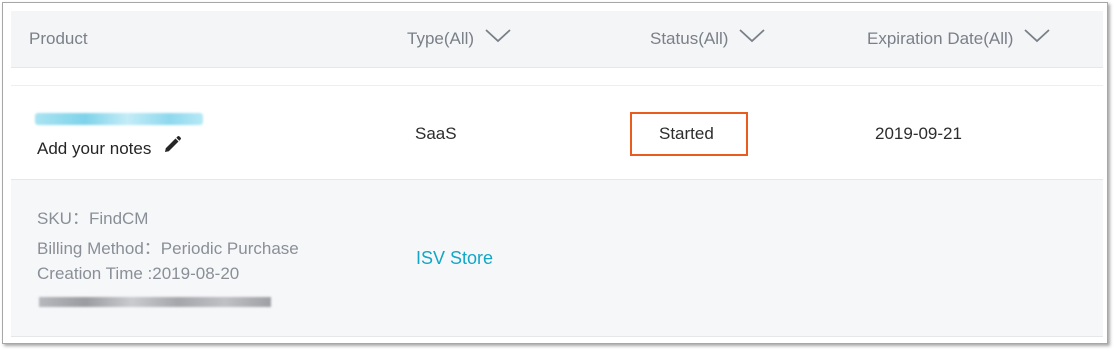 The height and width of the screenshot is (352, 1114). What do you see at coordinates (119, 119) in the screenshot?
I see `redacted-product-name` at bounding box center [119, 119].